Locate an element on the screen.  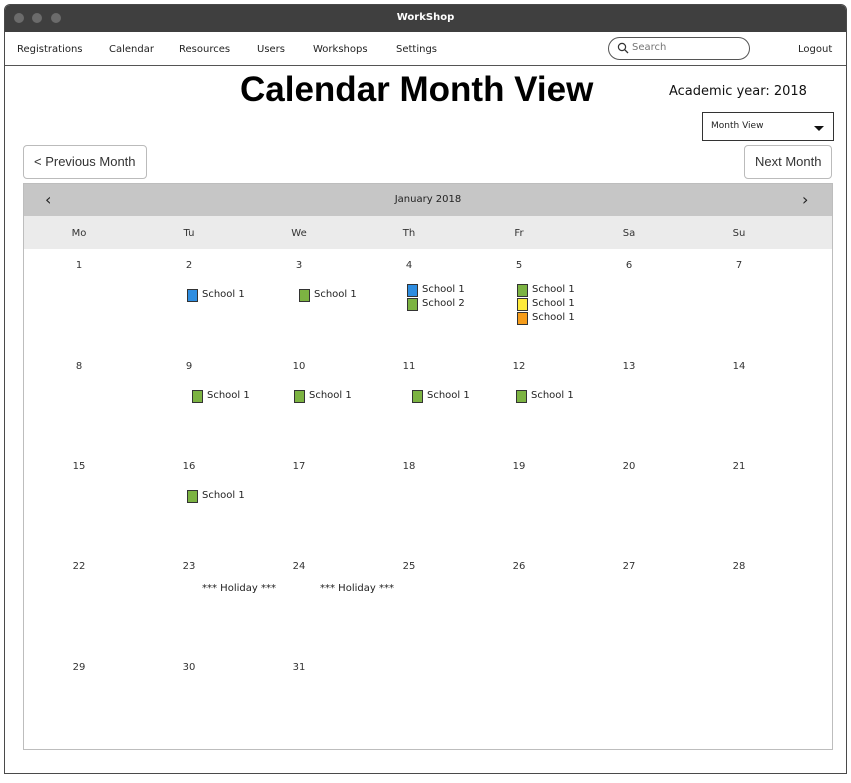
day-number: 1 is located at coordinates (79, 265).